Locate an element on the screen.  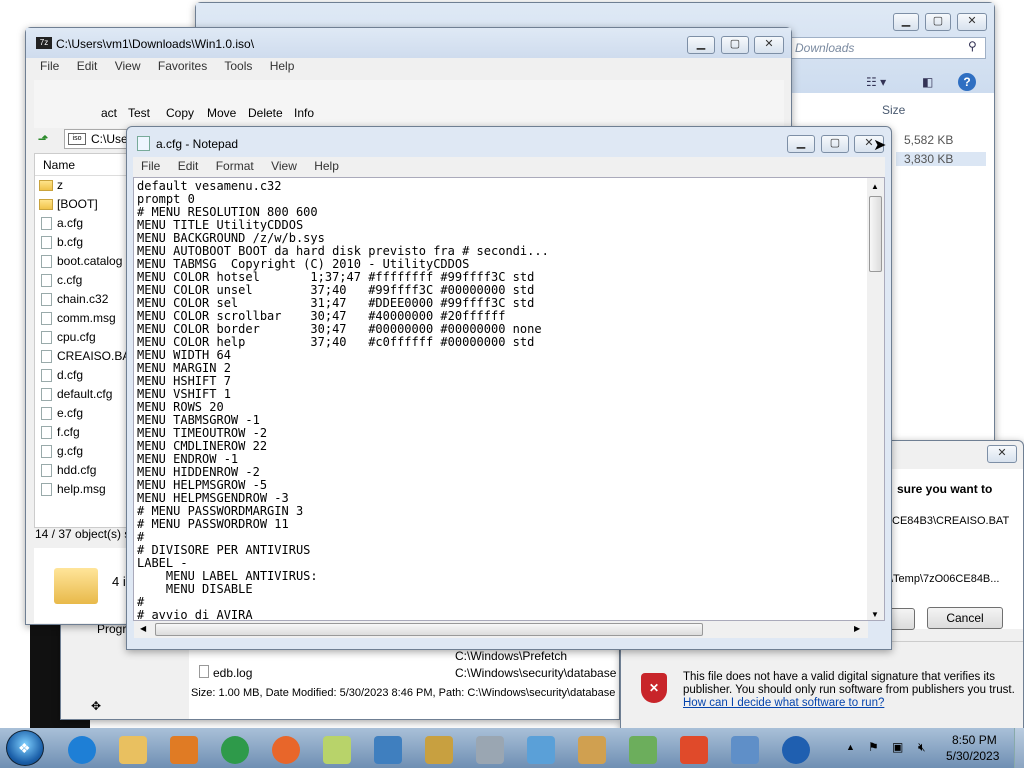
flag-icon: ⚑ is located at coordinates (873, 747).